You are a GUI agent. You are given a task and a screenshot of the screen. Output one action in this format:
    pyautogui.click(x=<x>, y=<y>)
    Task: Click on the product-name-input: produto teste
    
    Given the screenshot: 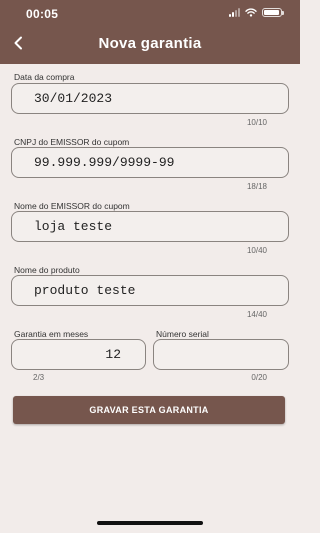 What is the action you would take?
    pyautogui.click(x=150, y=290)
    